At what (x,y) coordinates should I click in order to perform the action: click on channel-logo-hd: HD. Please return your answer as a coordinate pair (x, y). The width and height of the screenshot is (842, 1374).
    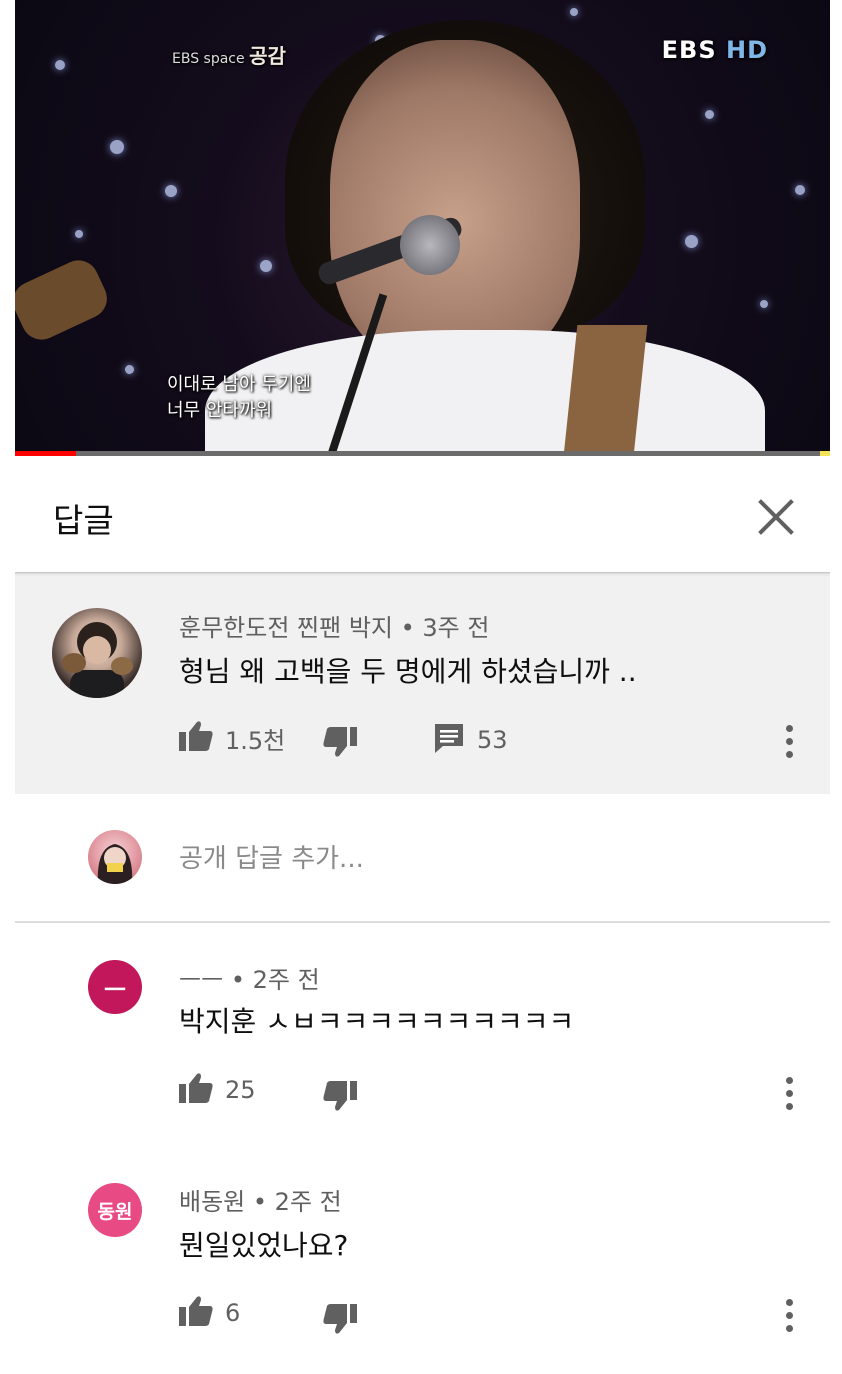
    Looking at the image, I should click on (746, 50).